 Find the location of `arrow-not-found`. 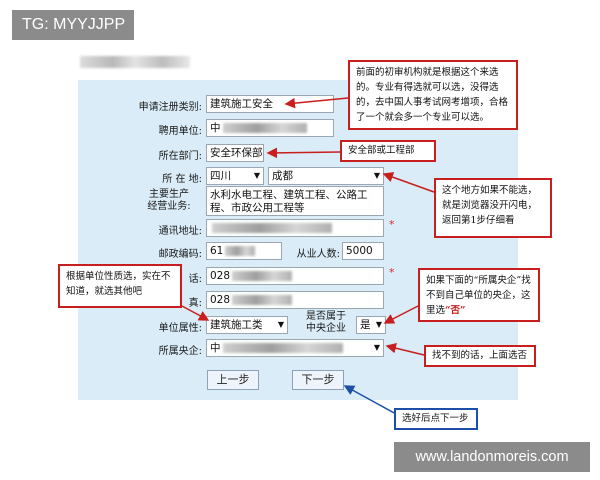

arrow-not-found is located at coordinates (405, 349).